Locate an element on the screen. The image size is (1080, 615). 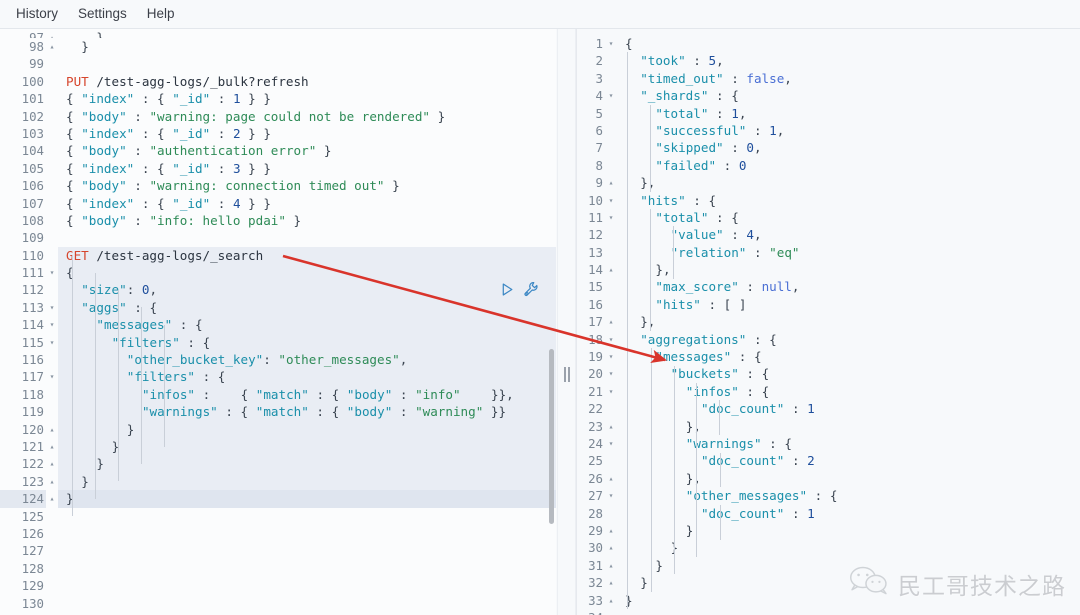
code-line: 101 { "index" : { "_id" : 1 } } is located at coordinates (278, 98).